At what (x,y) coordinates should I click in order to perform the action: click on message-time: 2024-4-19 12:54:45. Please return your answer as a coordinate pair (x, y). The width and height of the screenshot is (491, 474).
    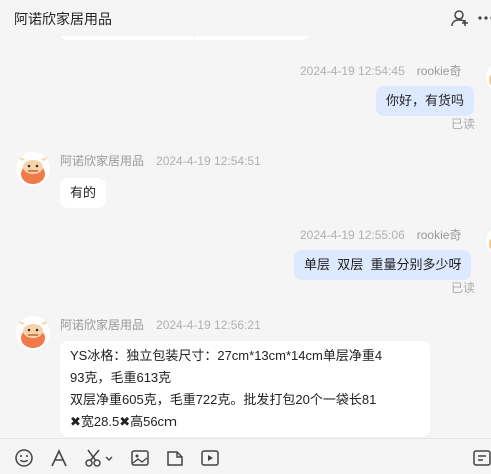
    Looking at the image, I should click on (352, 71).